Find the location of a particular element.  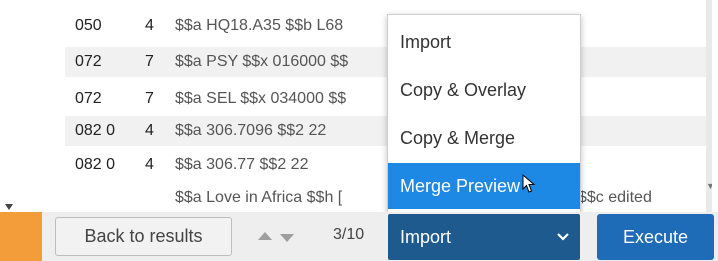

action-select: Import is located at coordinates (484, 237).